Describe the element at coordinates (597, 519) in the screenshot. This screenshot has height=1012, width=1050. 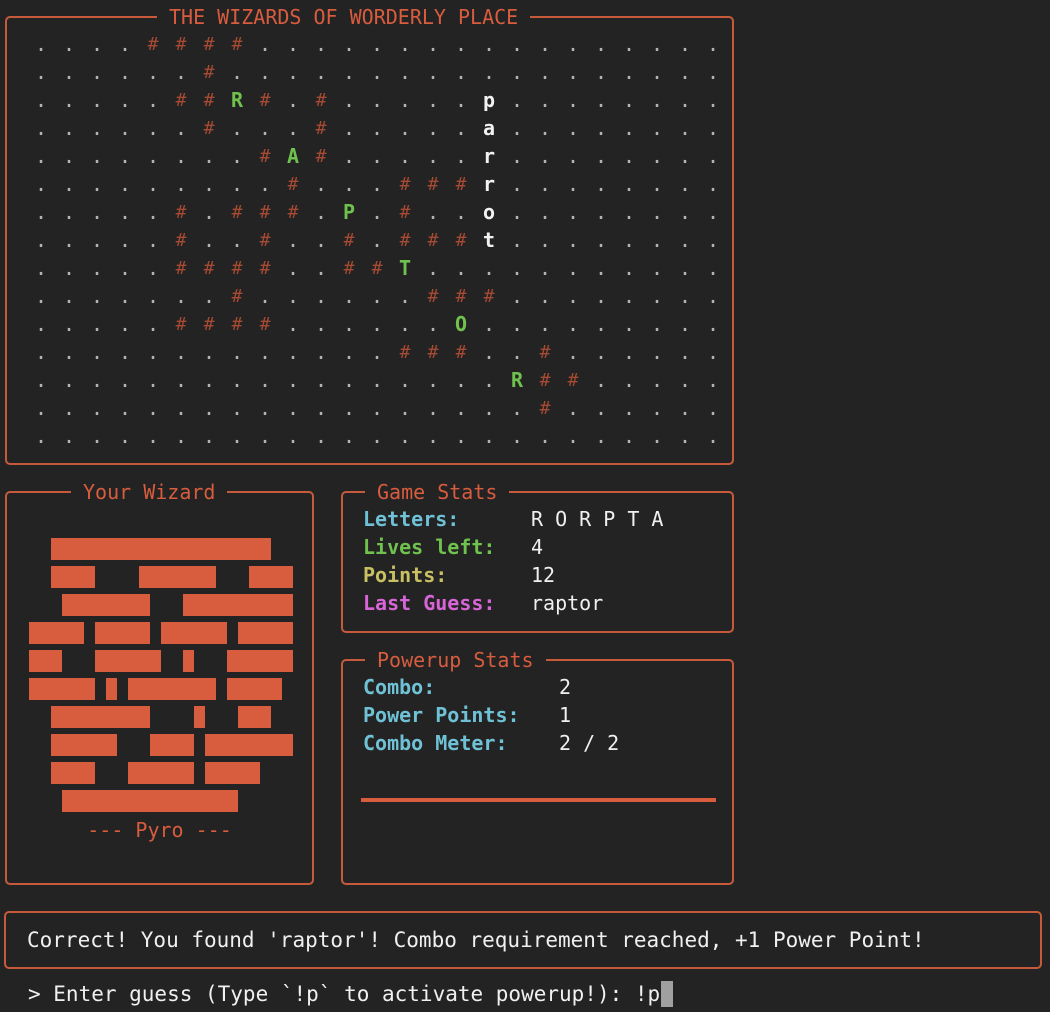
I see `letters-value: R O R P T A` at that location.